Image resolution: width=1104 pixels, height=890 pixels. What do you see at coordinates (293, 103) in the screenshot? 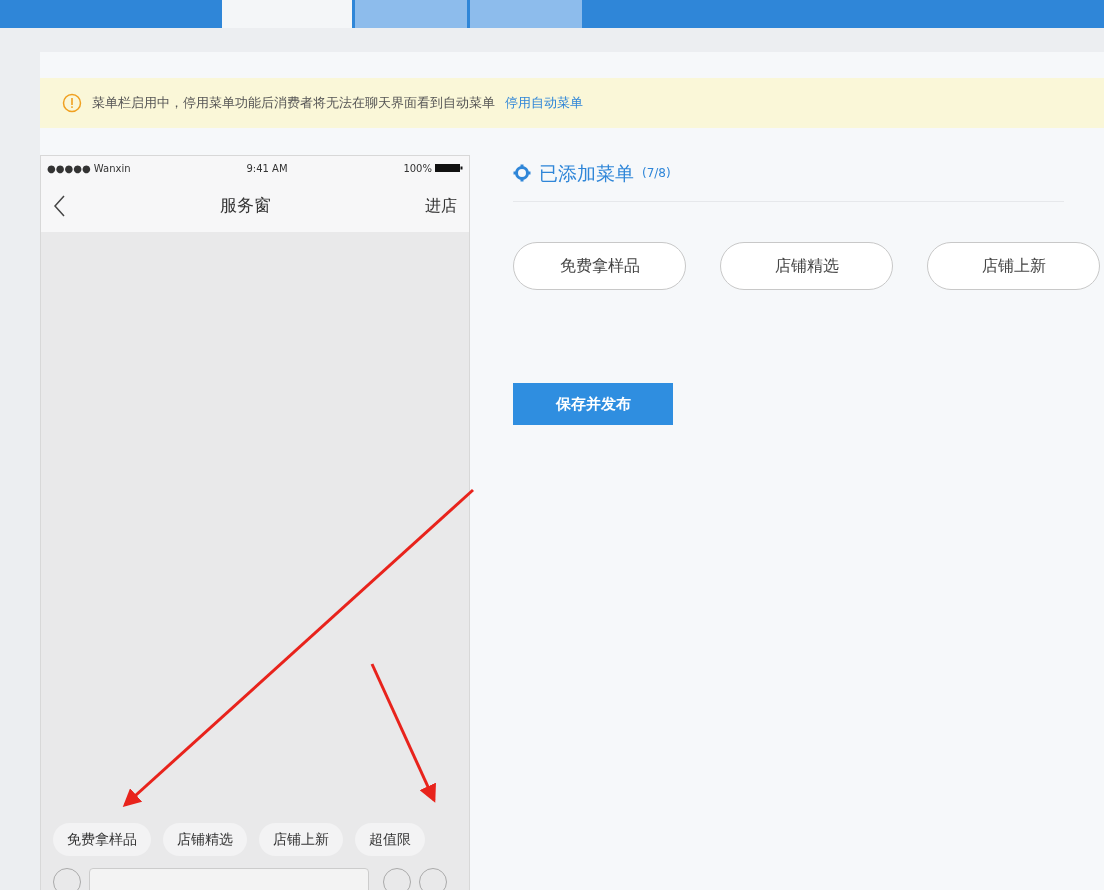
I see `notice-text: 菜单栏启用中，停用菜单功能后消费者将无法在聊天界面看到自动菜单` at bounding box center [293, 103].